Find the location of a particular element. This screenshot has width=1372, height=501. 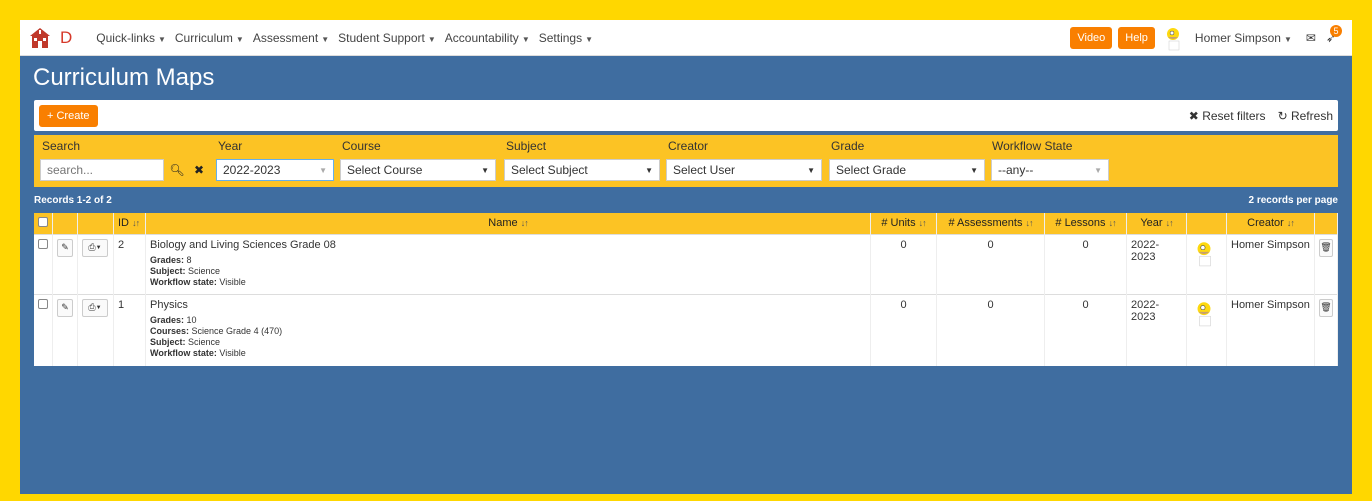

help-button: Help is located at coordinates (1136, 37).